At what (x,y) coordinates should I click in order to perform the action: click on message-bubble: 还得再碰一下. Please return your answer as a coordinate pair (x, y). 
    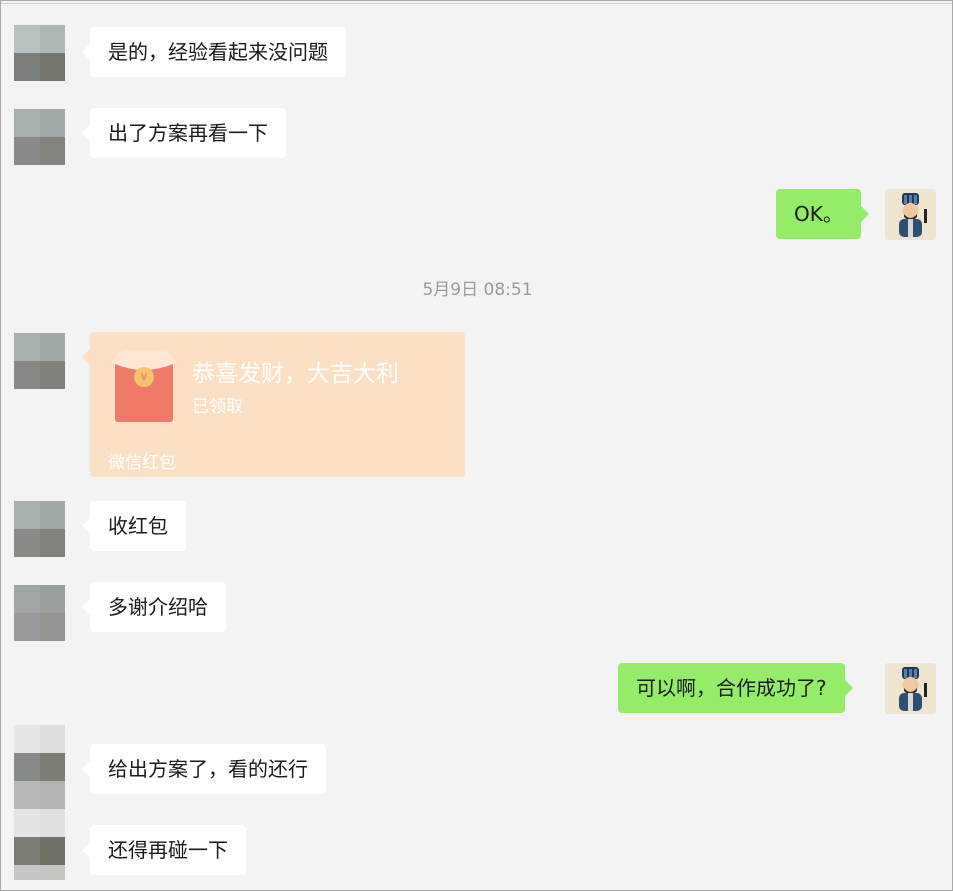
    Looking at the image, I should click on (164, 850).